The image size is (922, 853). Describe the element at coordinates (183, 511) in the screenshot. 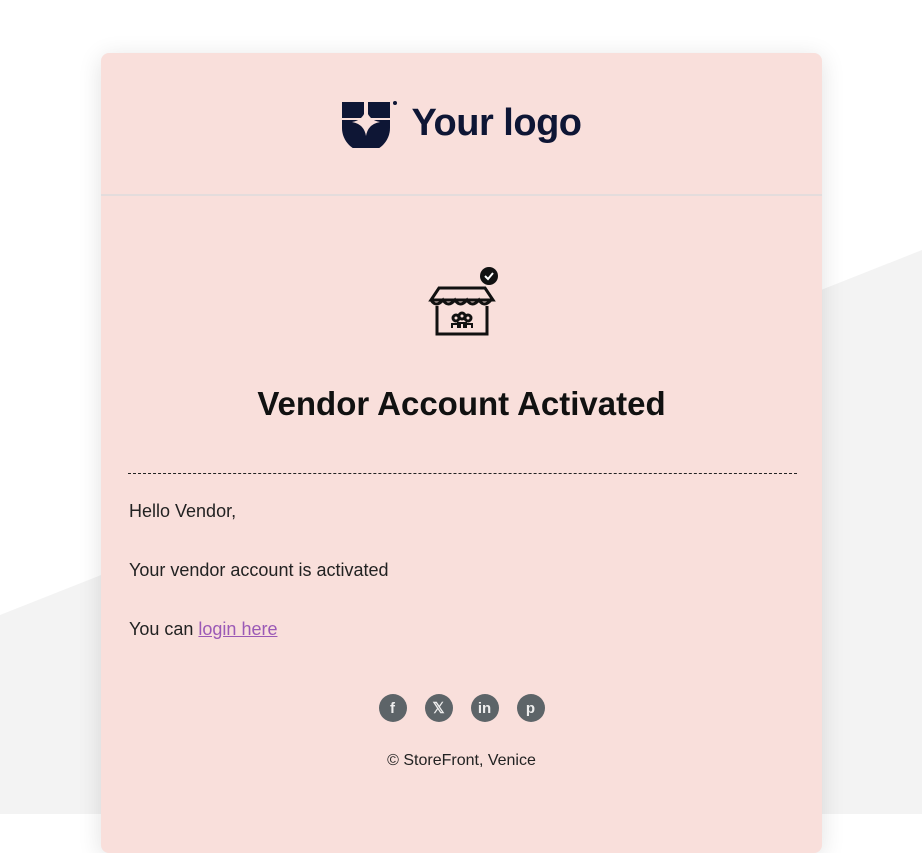

I see `greeting: Hello Vendor,` at that location.